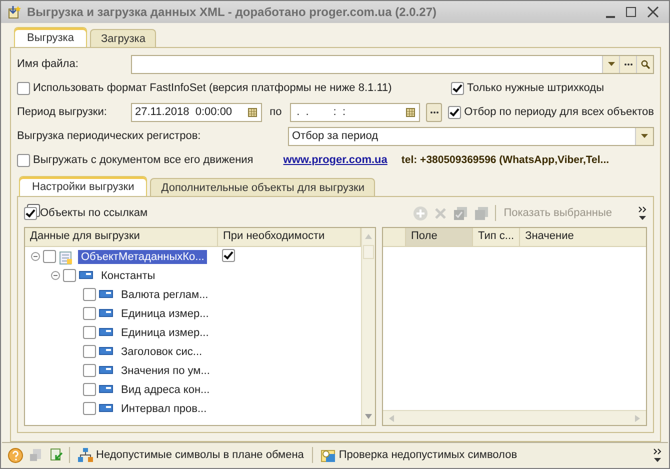  Describe the element at coordinates (535, 88) in the screenshot. I see `checkbox-label: Только нужные штрихкоды` at that location.